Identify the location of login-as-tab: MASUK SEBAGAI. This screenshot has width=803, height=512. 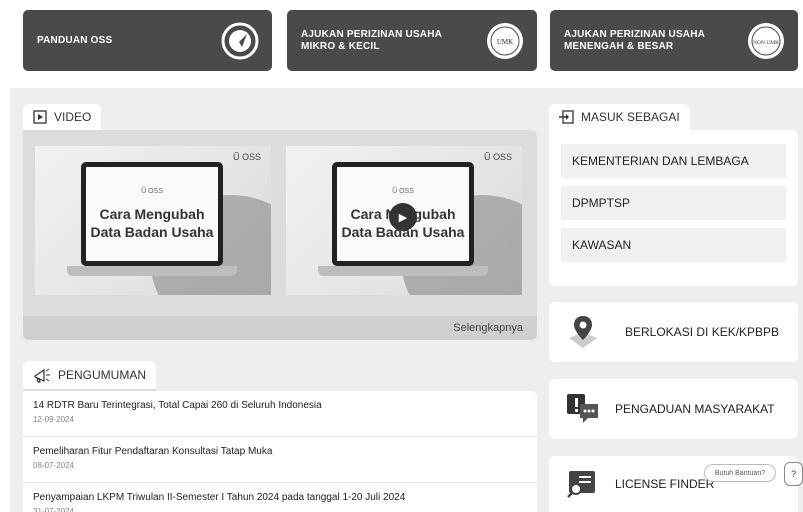
(619, 118).